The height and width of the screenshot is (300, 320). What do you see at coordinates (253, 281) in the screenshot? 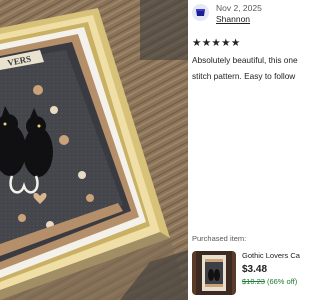
I see `original-price: $10.23` at bounding box center [253, 281].